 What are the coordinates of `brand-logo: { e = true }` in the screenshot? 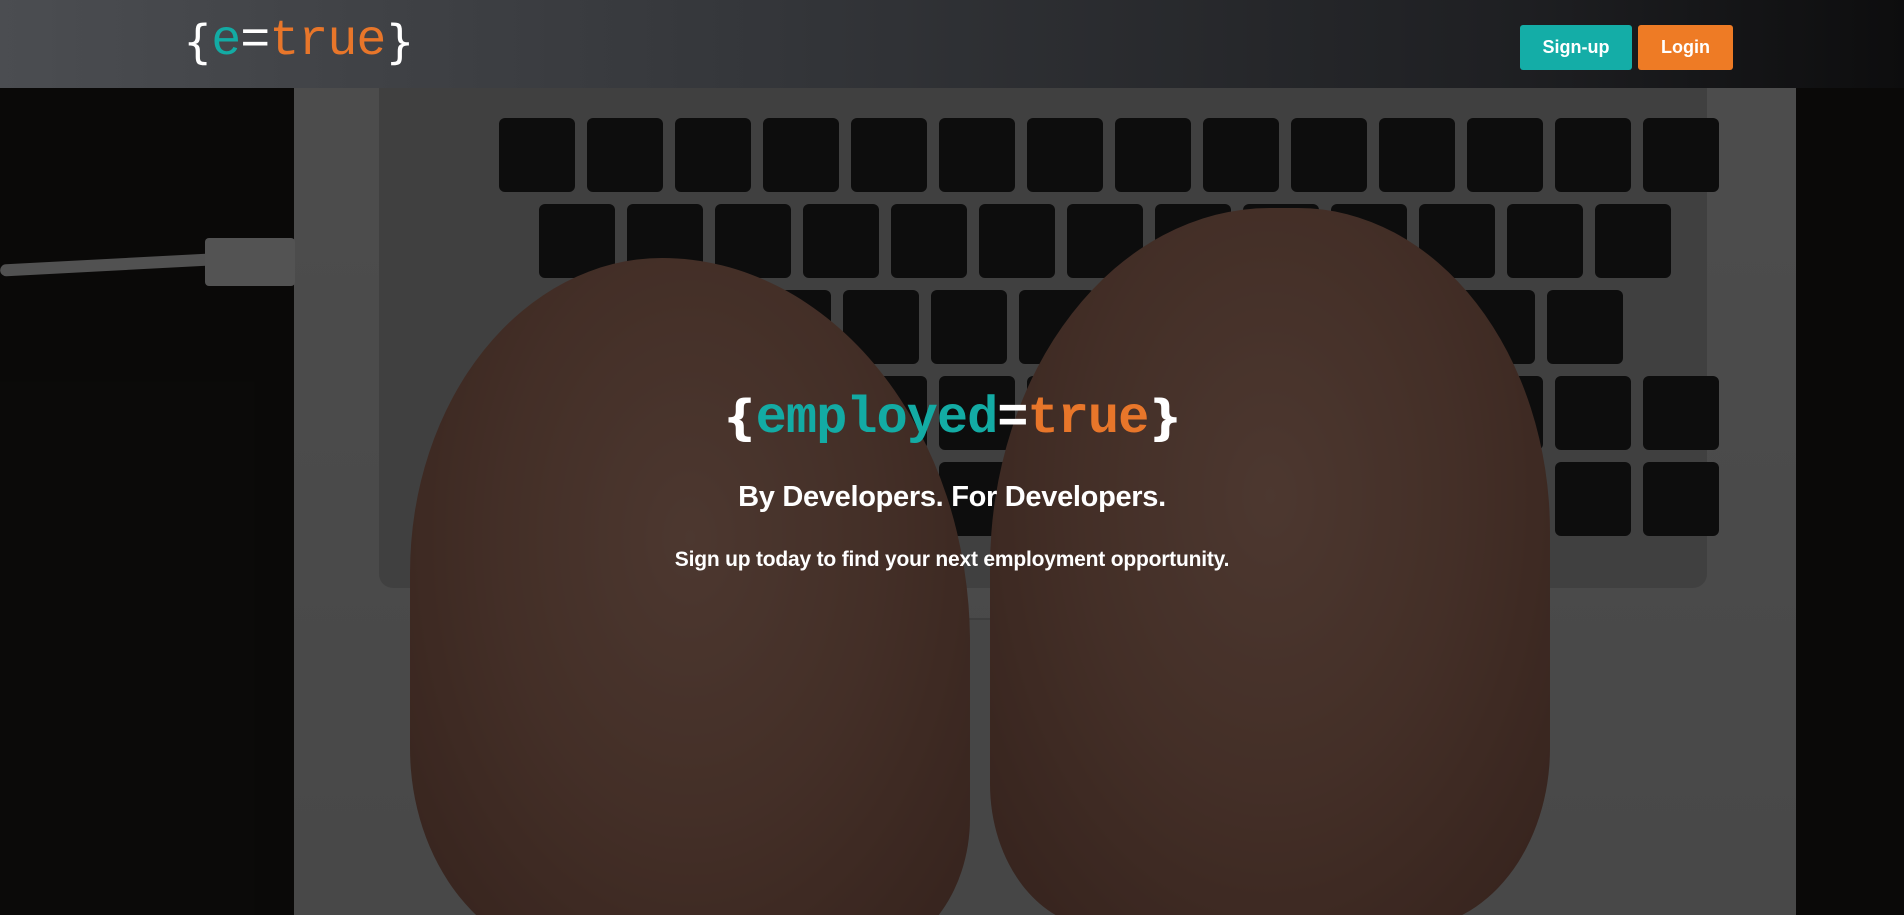 It's located at (299, 42).